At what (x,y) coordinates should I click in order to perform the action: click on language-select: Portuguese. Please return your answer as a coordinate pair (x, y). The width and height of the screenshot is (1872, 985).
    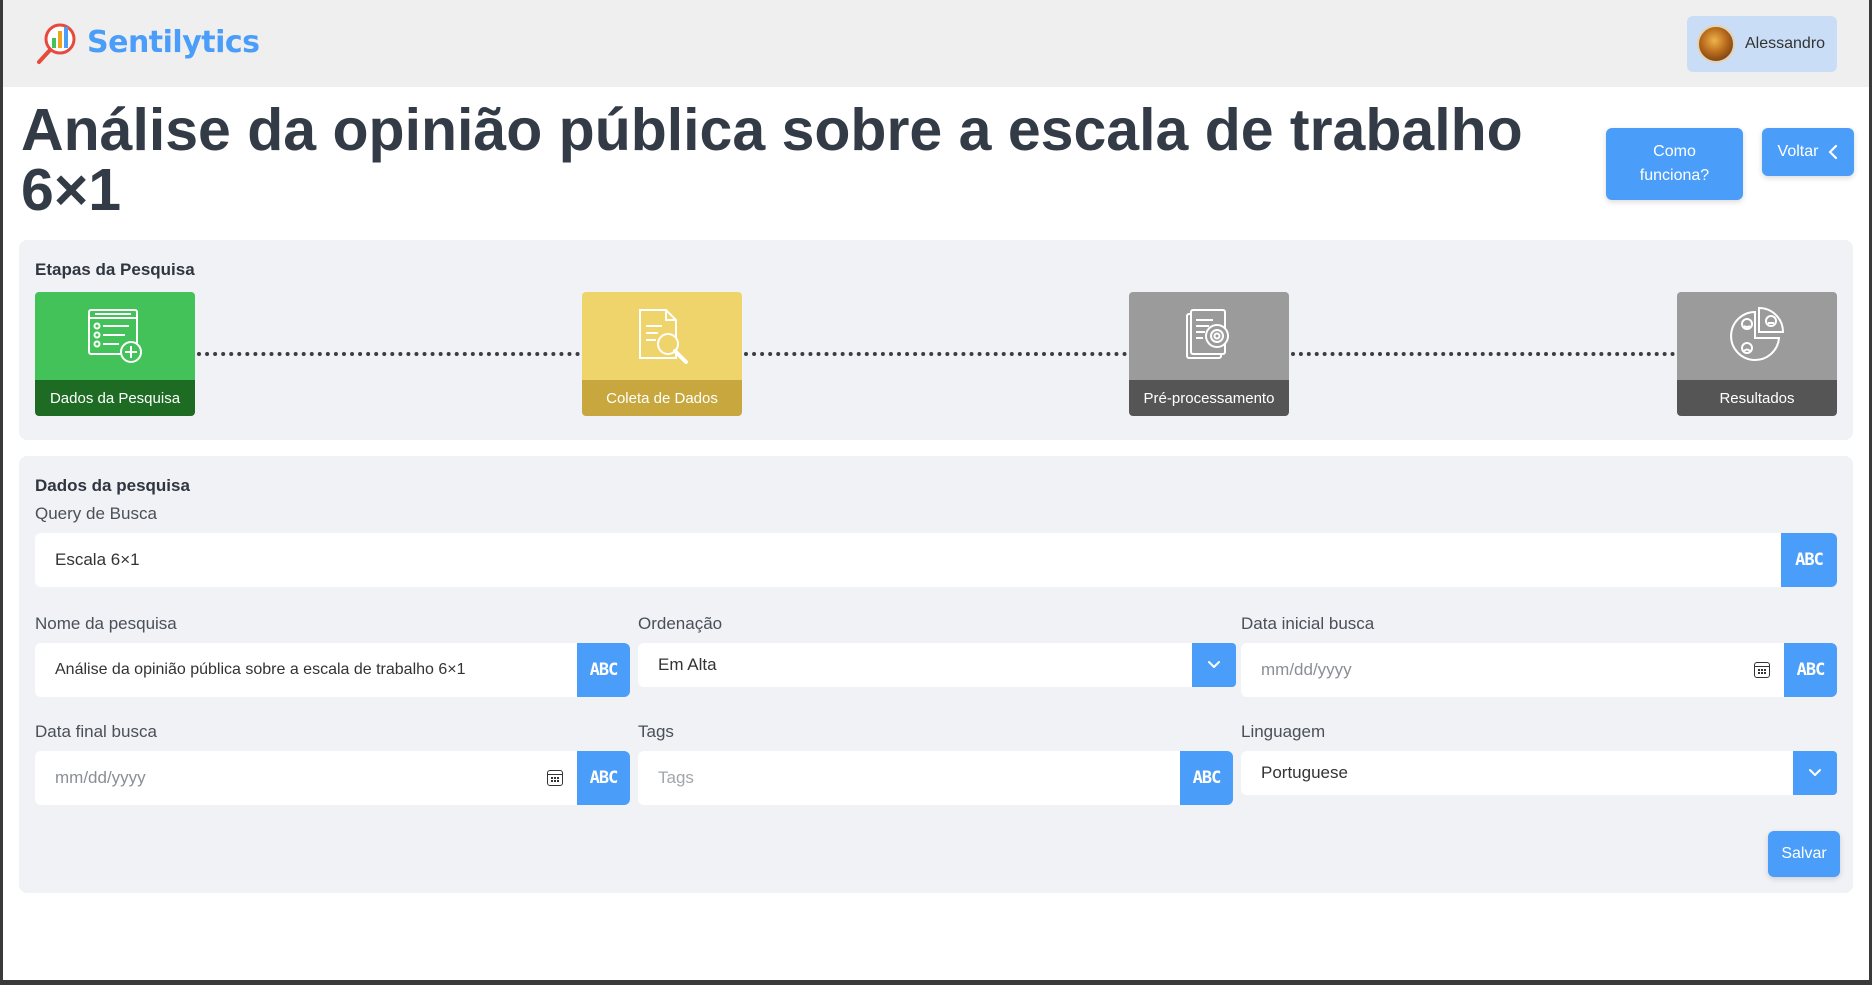
    Looking at the image, I should click on (1517, 773).